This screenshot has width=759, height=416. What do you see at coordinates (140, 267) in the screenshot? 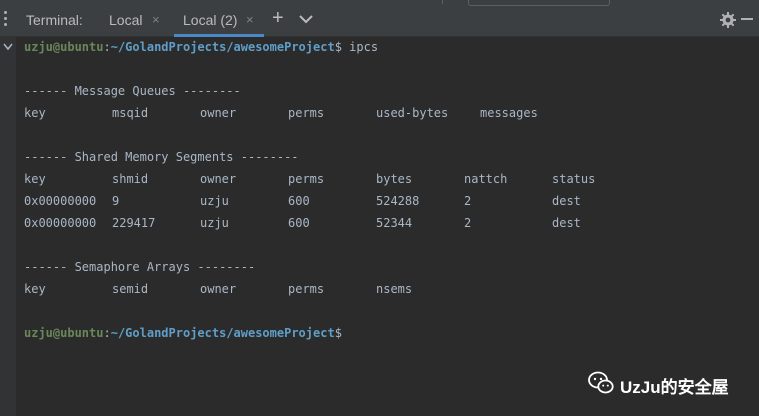
I see `sem-heading: ------ Semaphore Arrays --------` at bounding box center [140, 267].